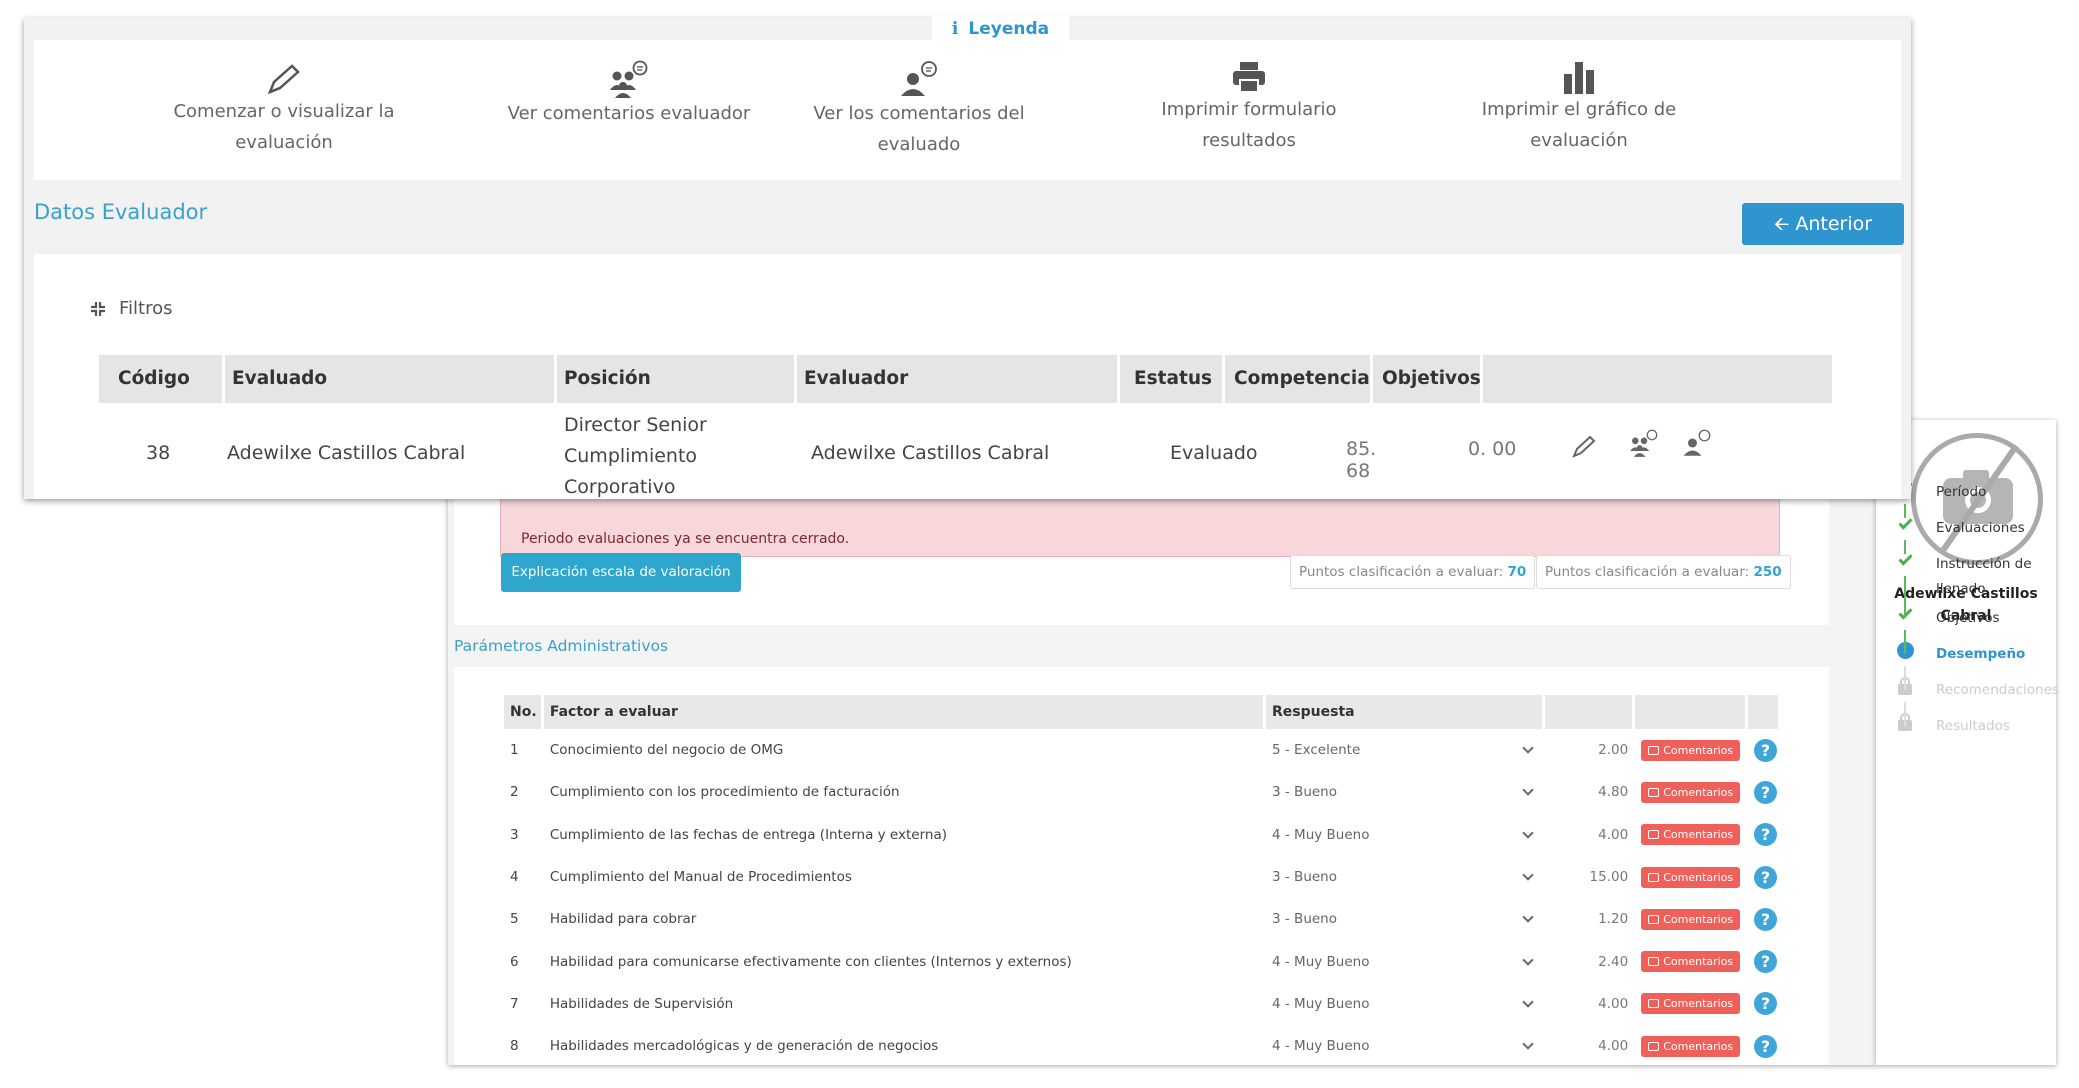 The image size is (2079, 1088). Describe the element at coordinates (514, 961) in the screenshot. I see `factor-no: 6` at that location.